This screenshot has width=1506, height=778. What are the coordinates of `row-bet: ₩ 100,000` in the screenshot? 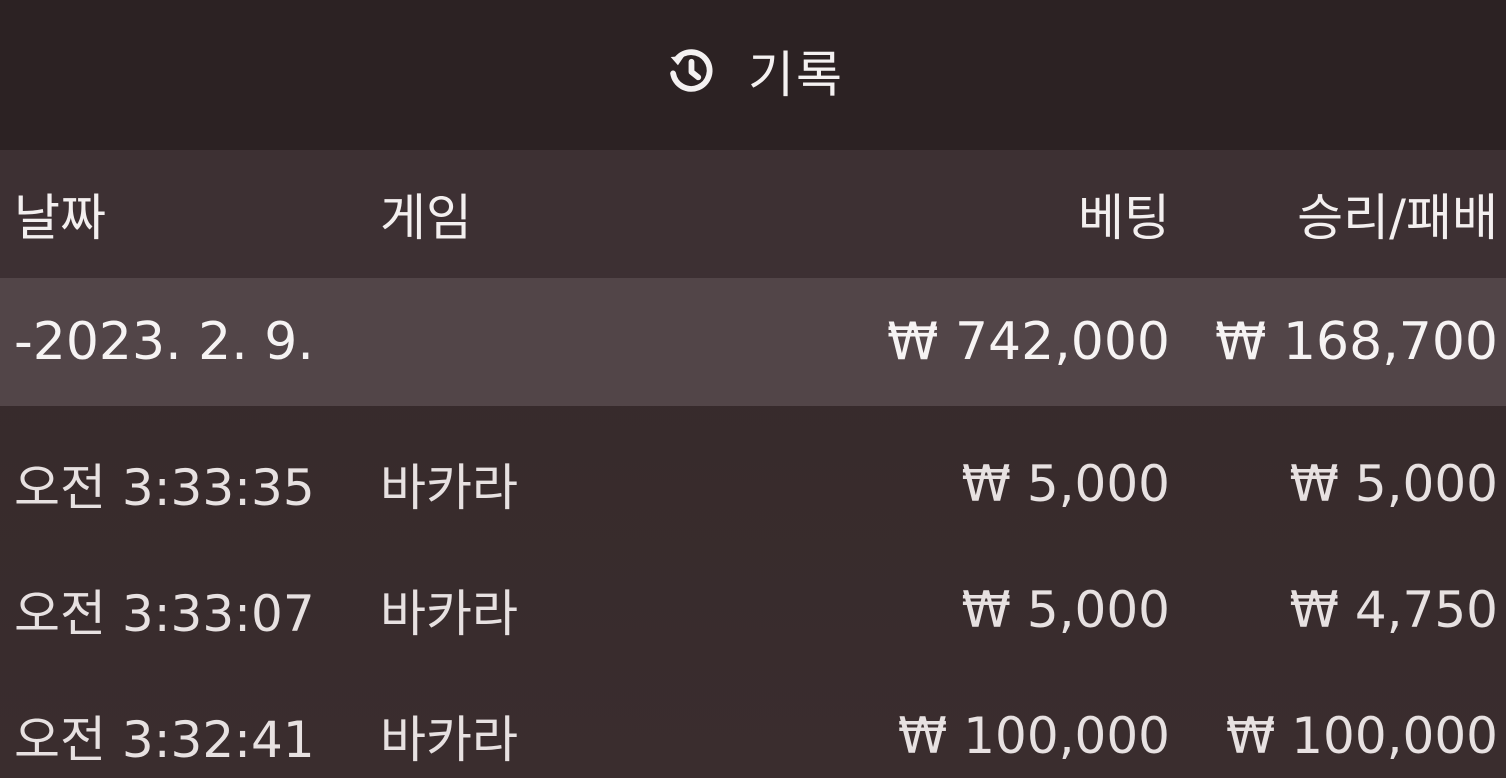 It's located at (1033, 736).